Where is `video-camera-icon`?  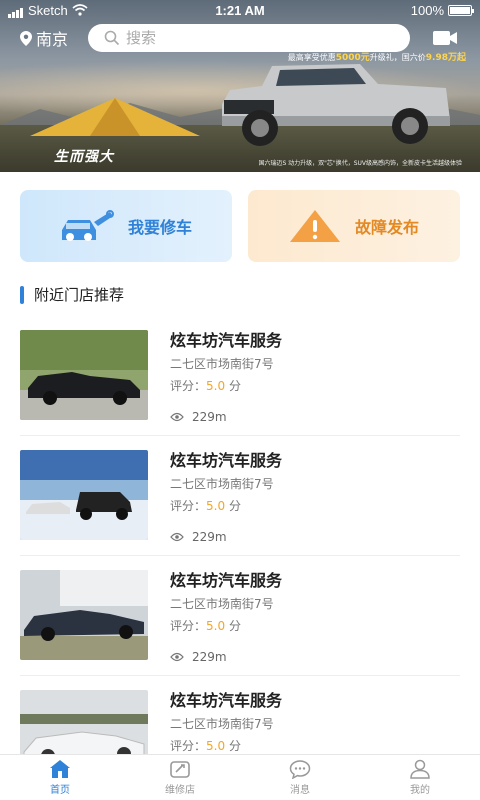 video-camera-icon is located at coordinates (445, 38).